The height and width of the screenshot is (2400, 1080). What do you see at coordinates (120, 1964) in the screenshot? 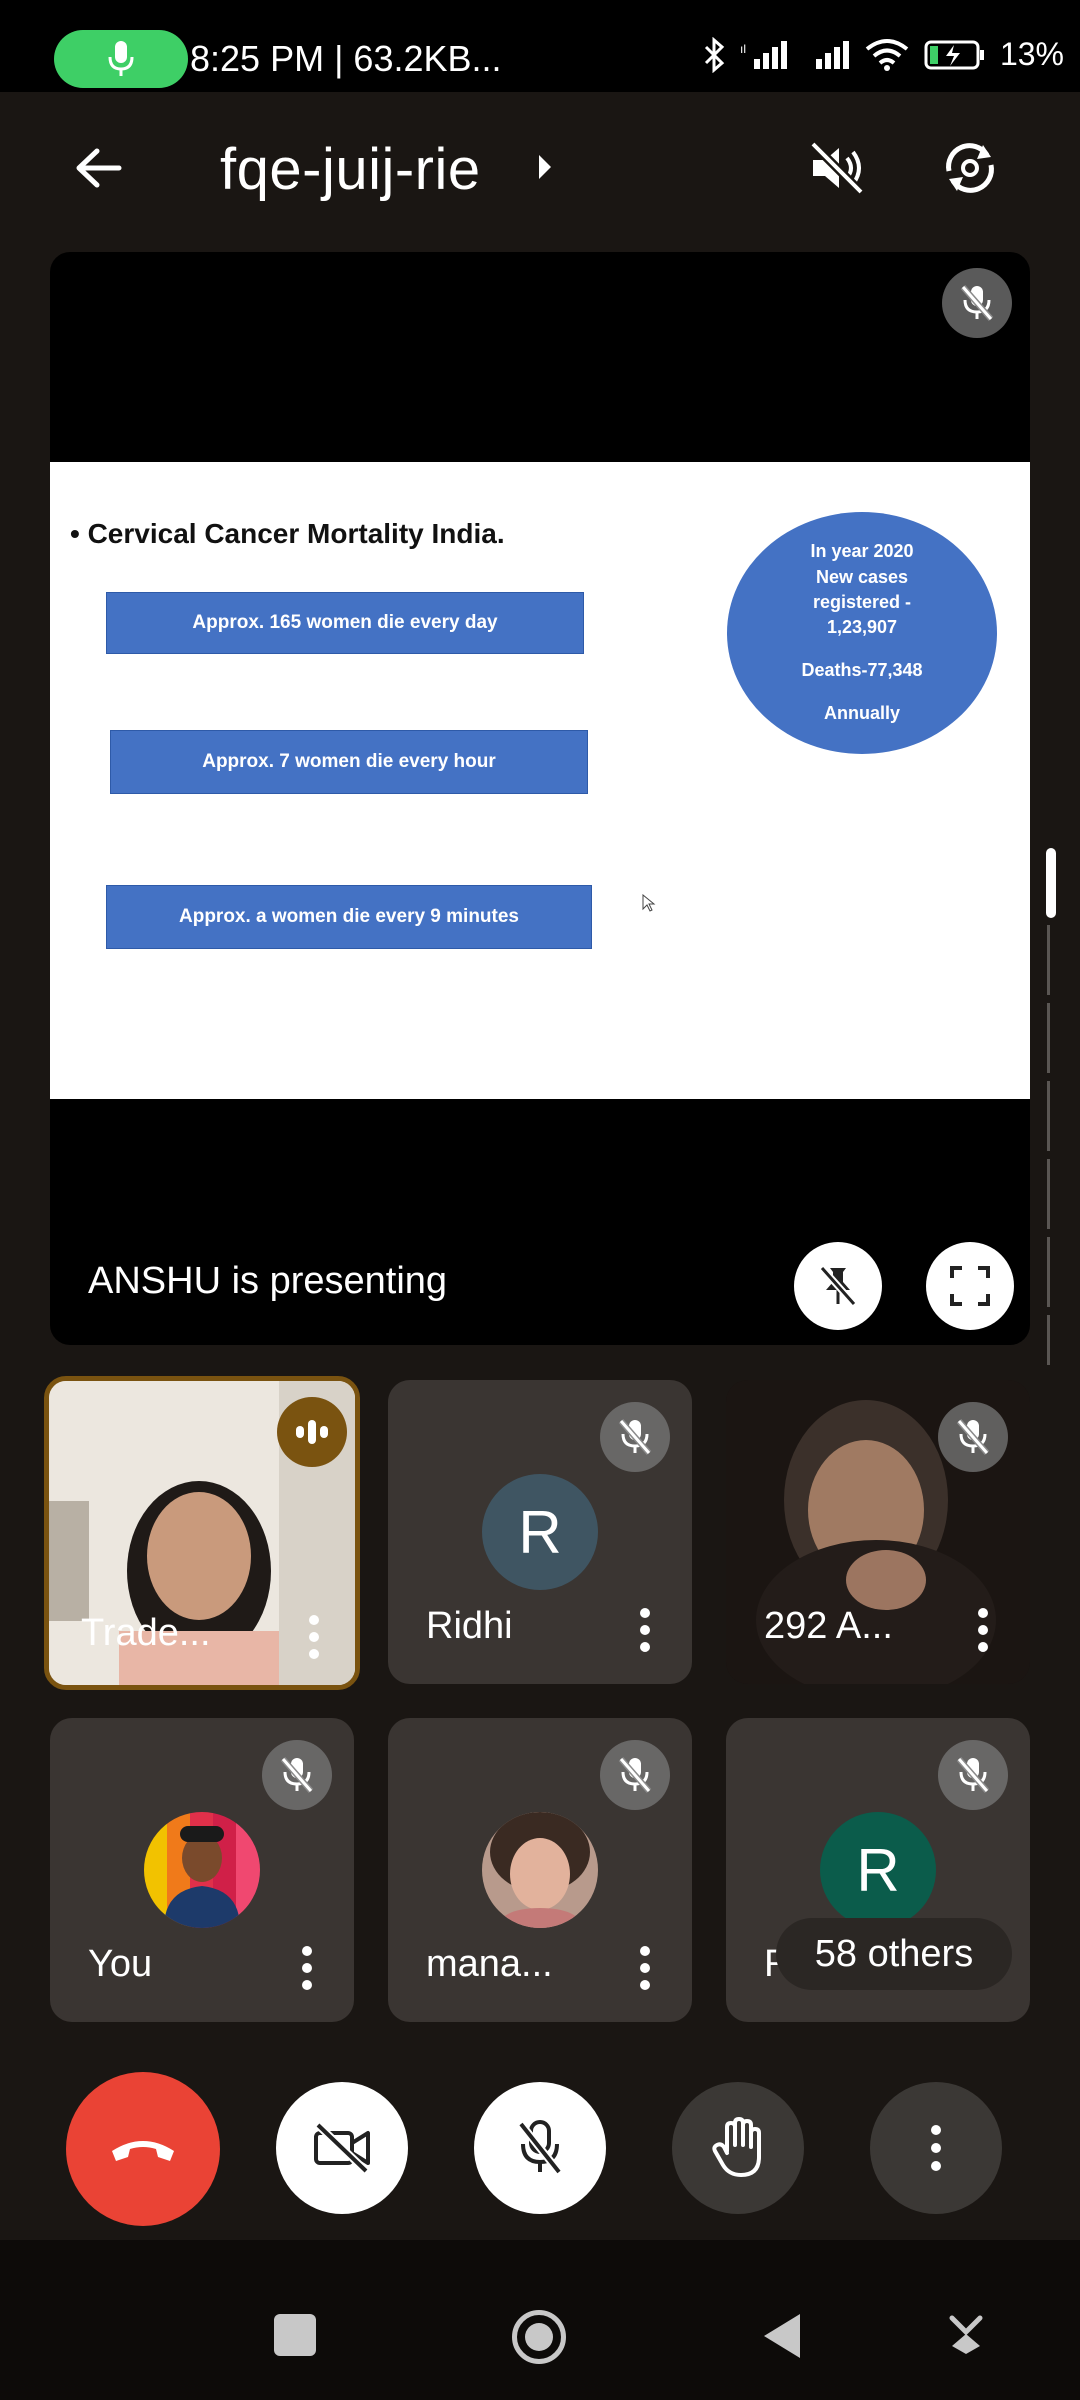
I see `participant-name: You` at bounding box center [120, 1964].